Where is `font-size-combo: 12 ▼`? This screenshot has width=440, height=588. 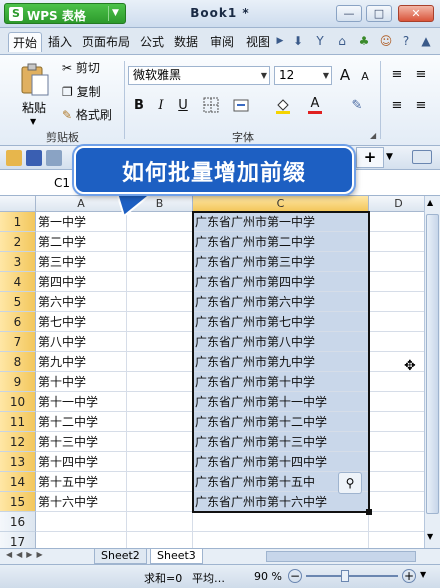
font-size-combo: 12 ▼ is located at coordinates (303, 75).